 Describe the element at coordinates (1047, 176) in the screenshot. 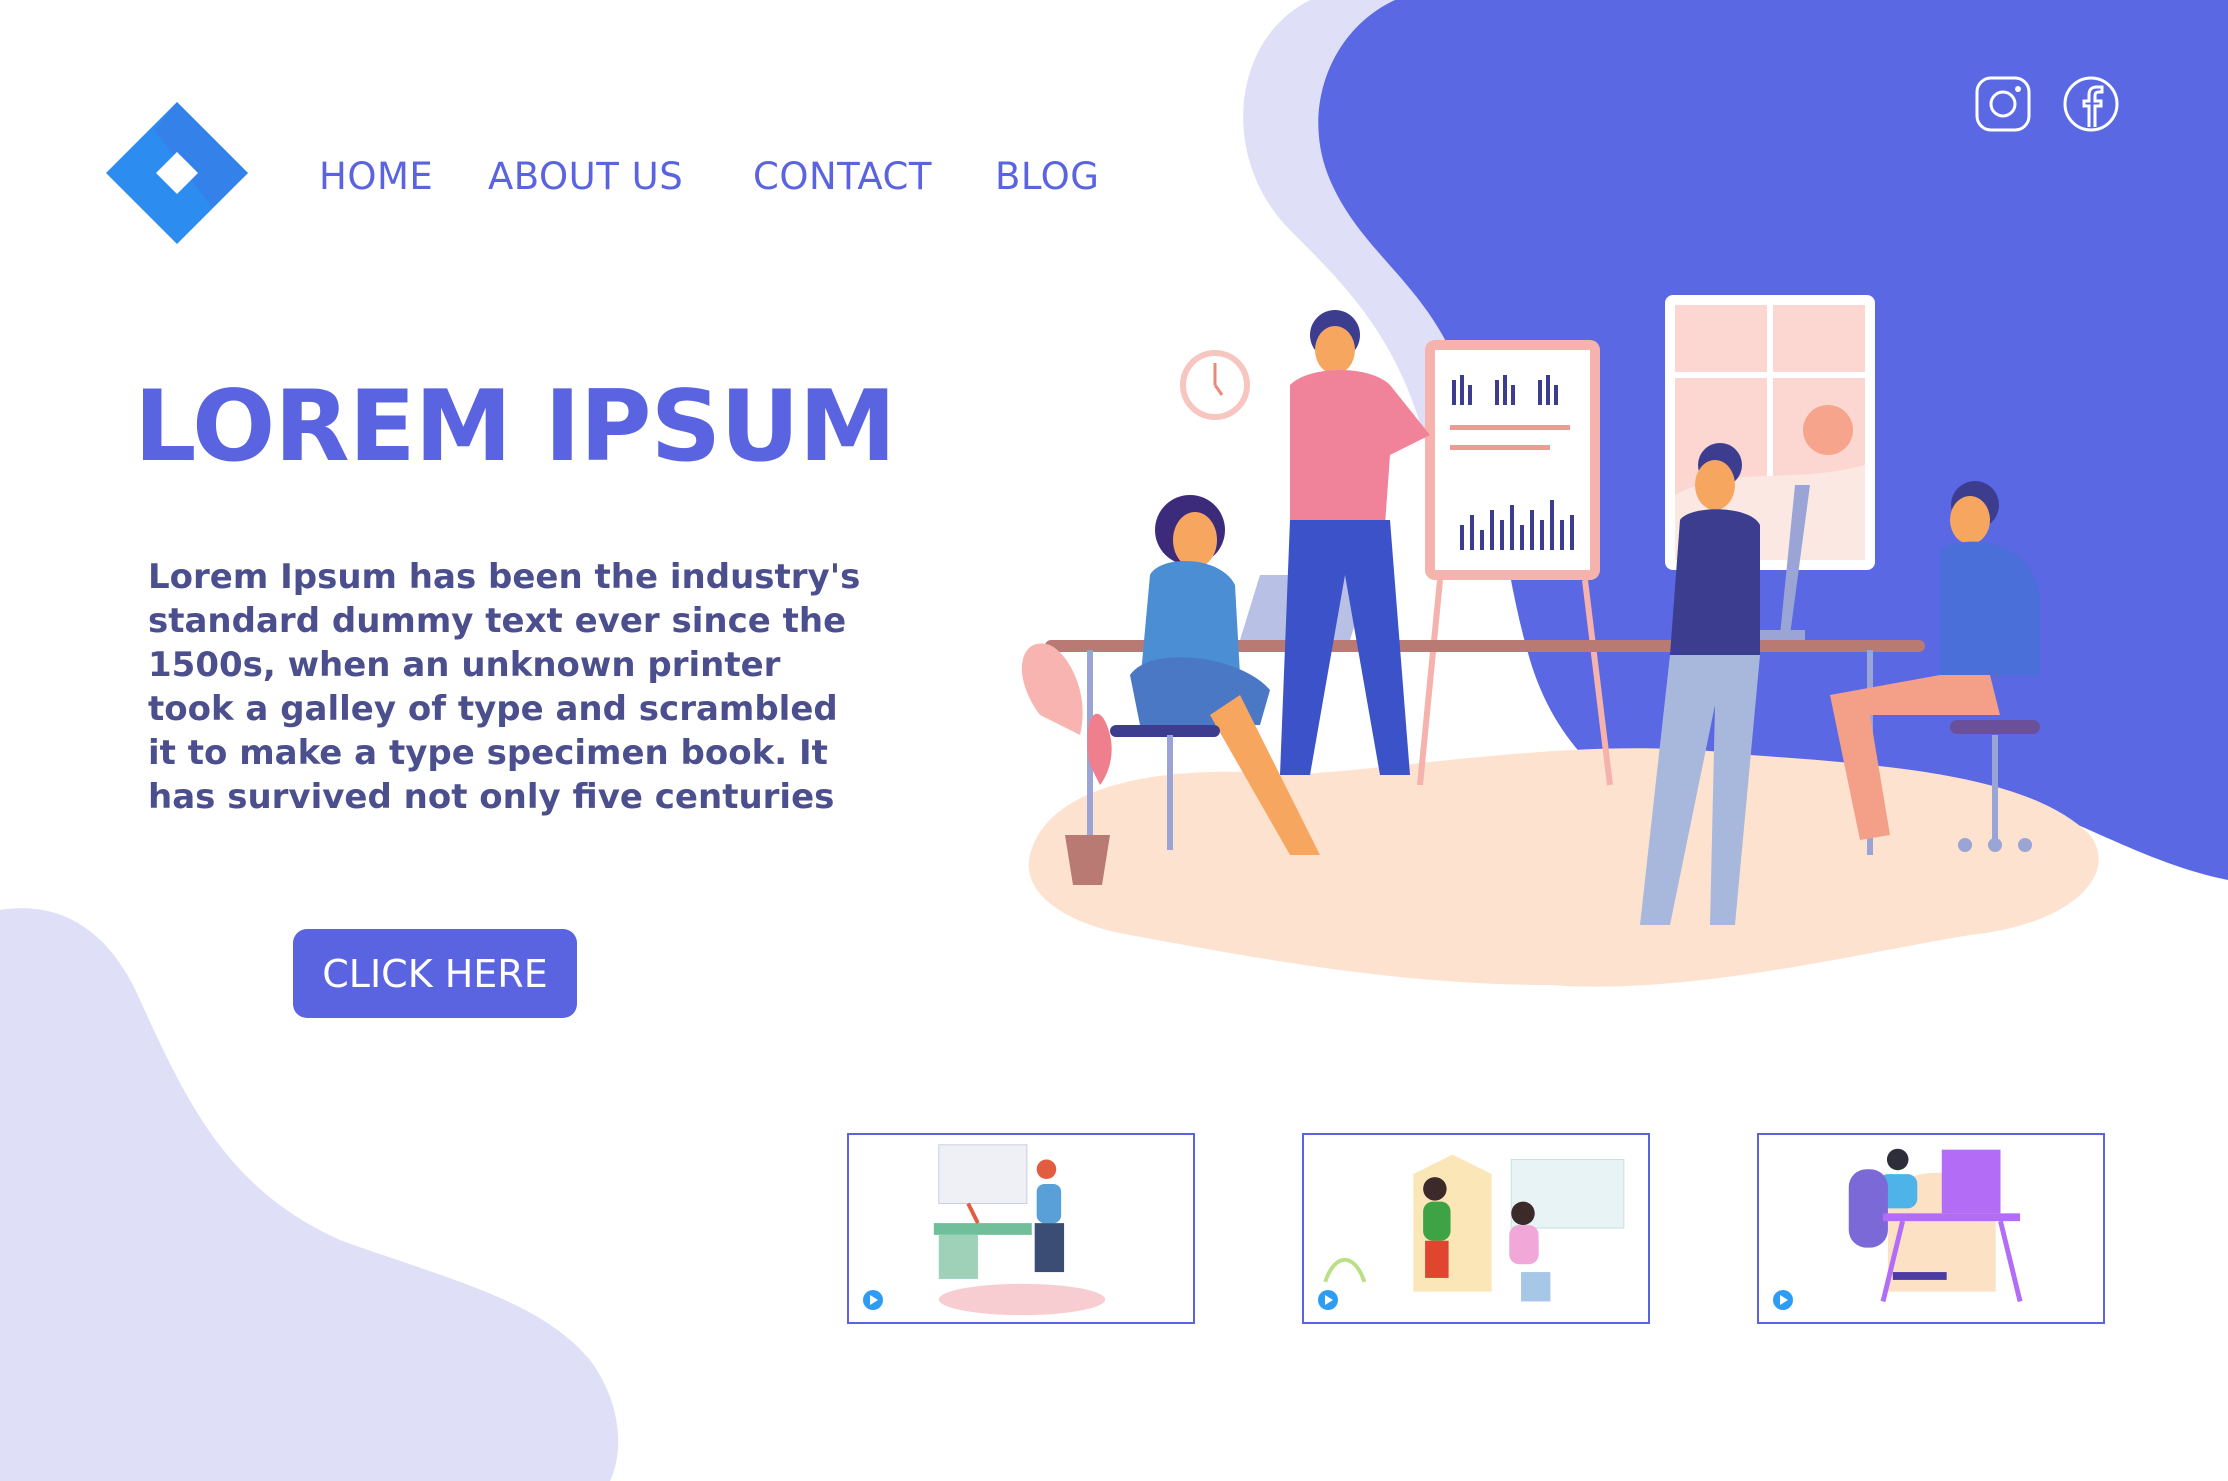

I see `nav-blog: BLOG` at that location.